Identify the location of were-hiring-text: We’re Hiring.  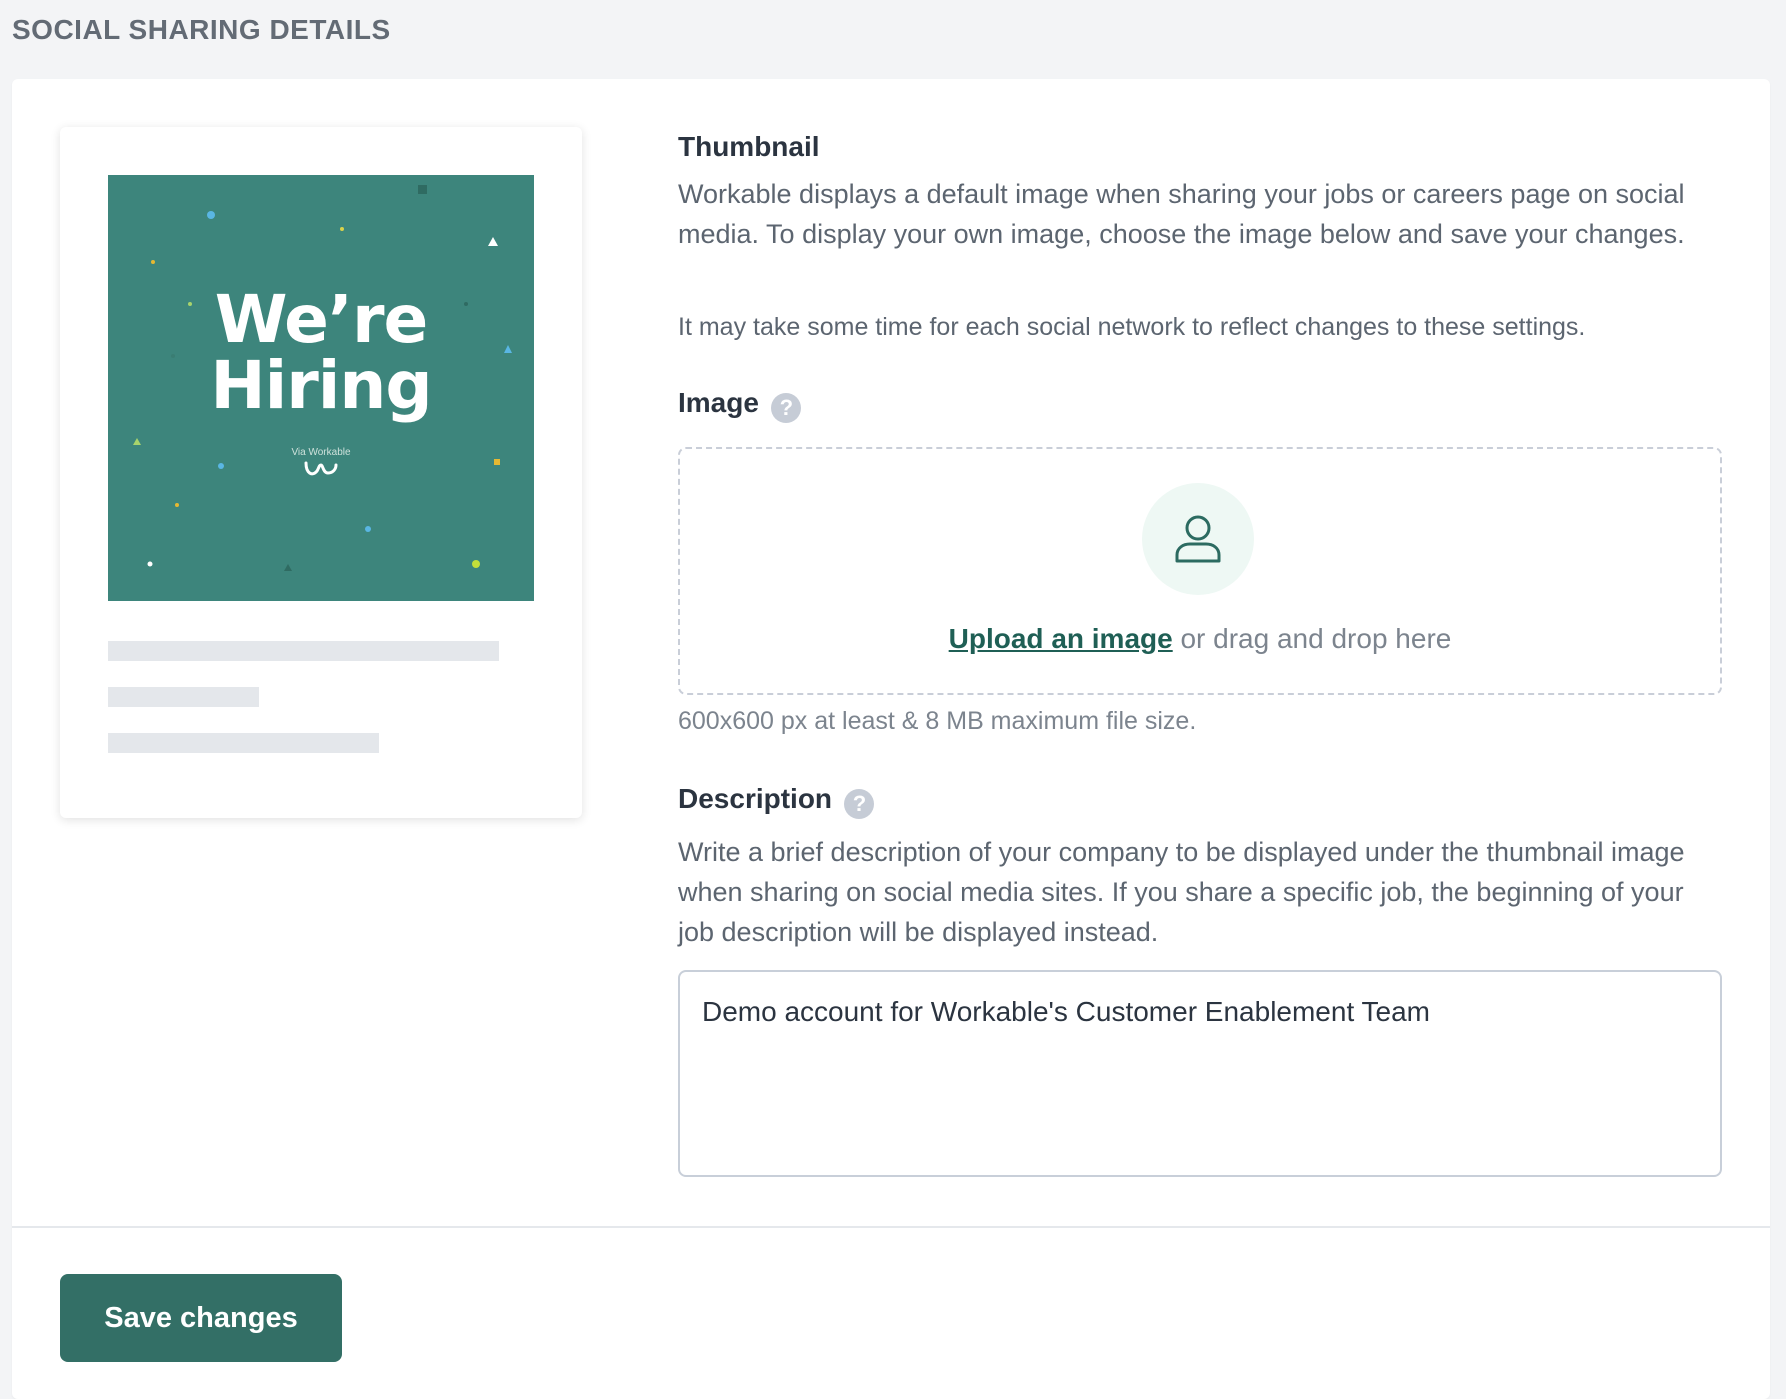
(321, 352).